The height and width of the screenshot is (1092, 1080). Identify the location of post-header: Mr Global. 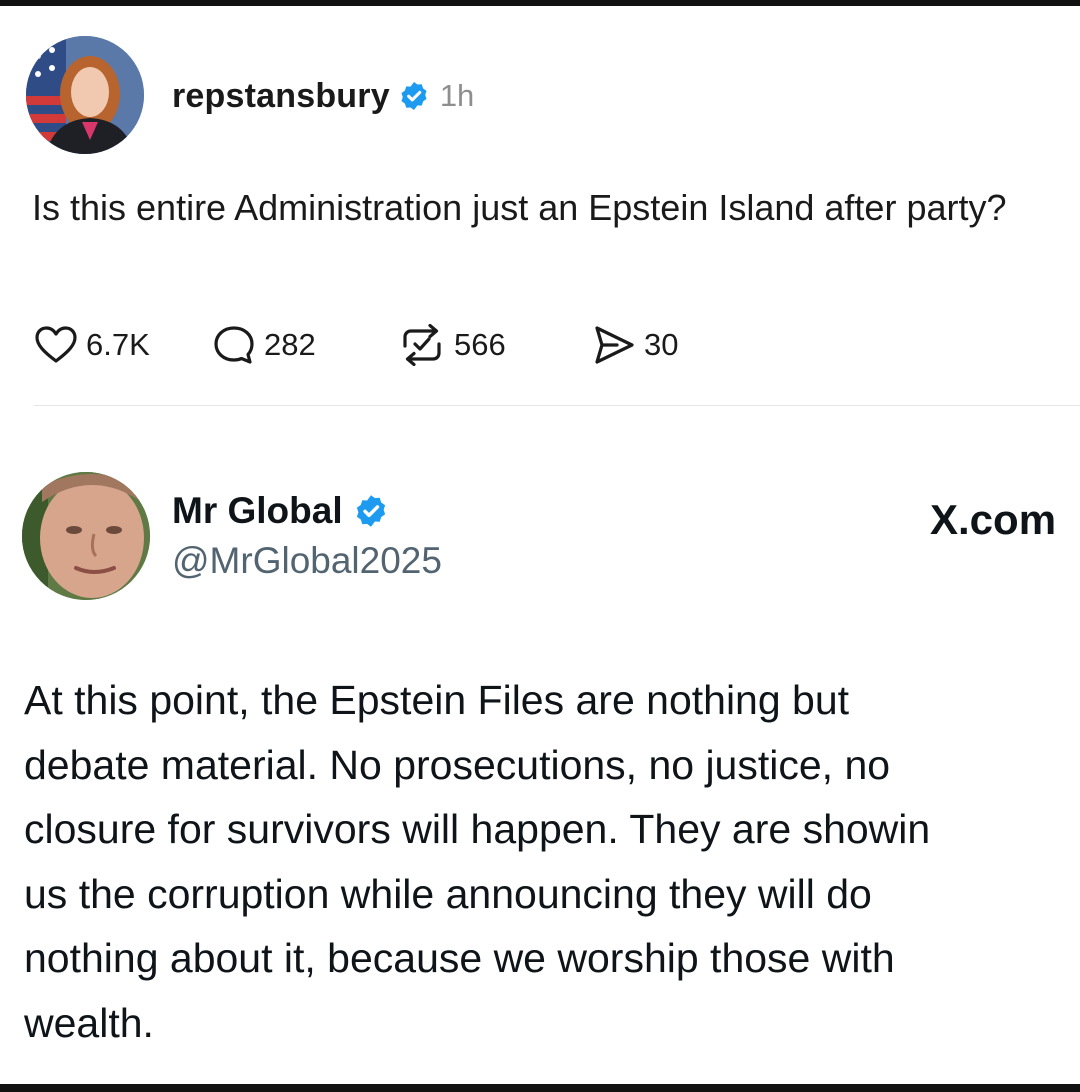
(280, 511).